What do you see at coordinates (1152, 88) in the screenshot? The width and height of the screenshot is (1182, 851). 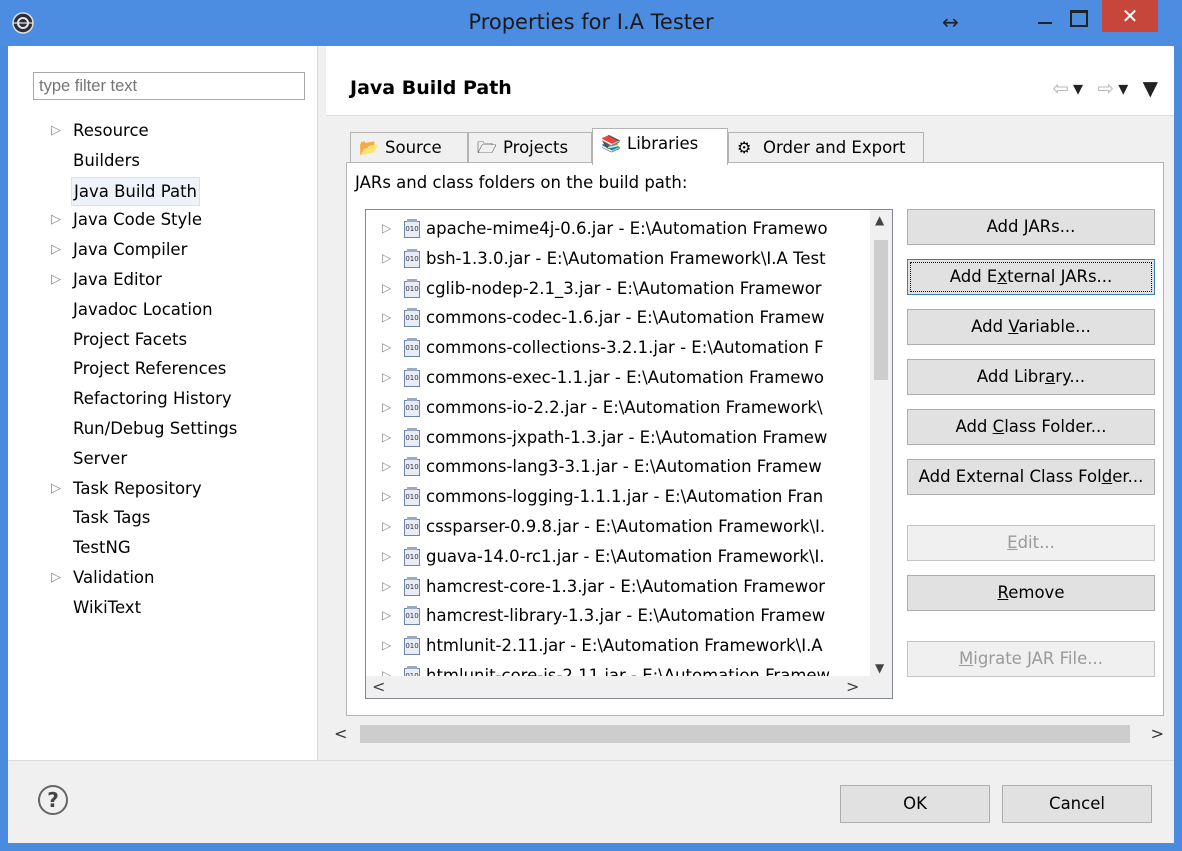 I see `view-menu-icon: ▼` at bounding box center [1152, 88].